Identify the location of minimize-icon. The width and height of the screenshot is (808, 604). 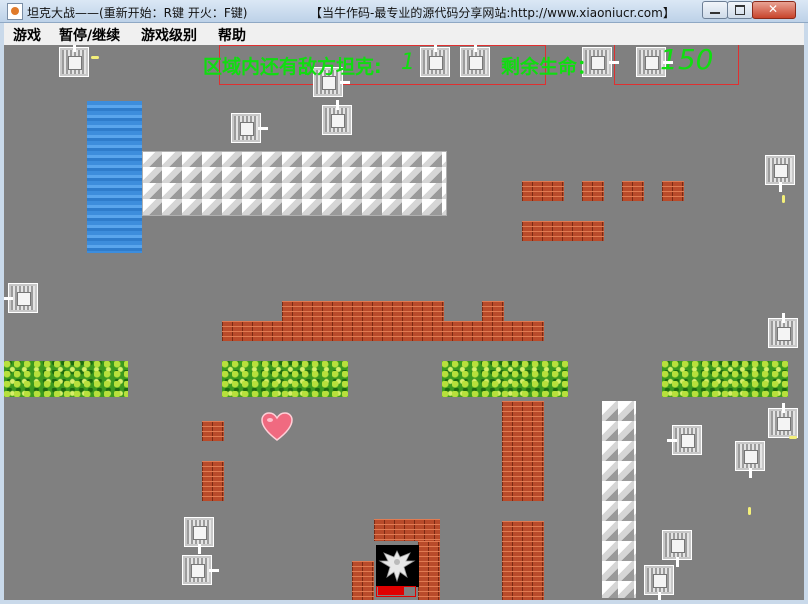
(715, 10).